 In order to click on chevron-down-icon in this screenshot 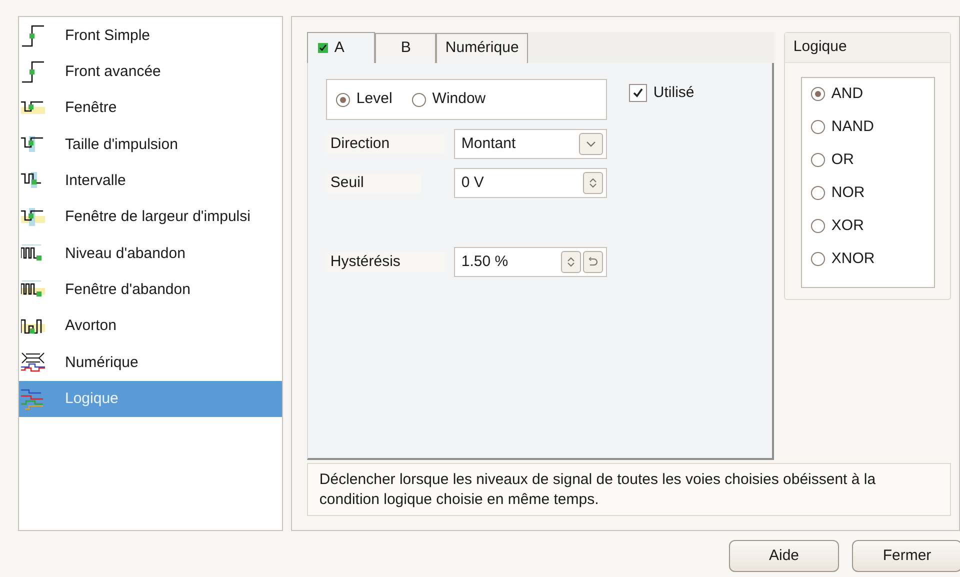, I will do `click(591, 144)`.